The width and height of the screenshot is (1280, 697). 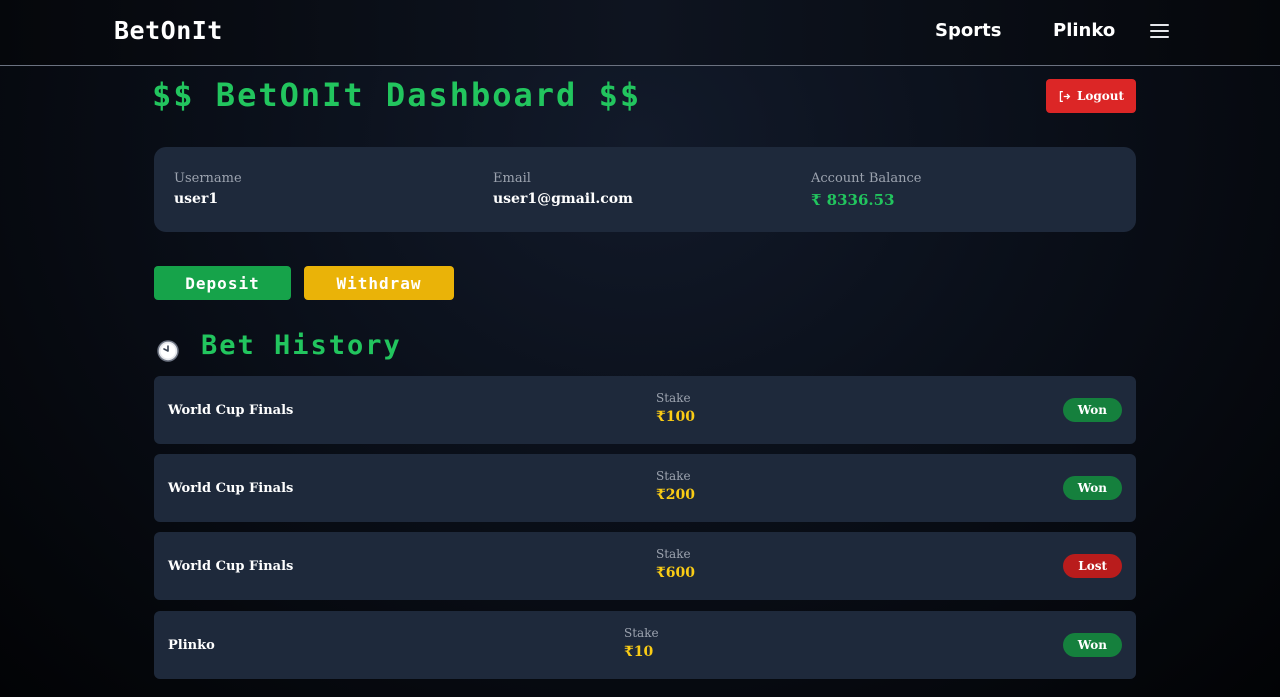 I want to click on stake-value: ₹600, so click(x=675, y=573).